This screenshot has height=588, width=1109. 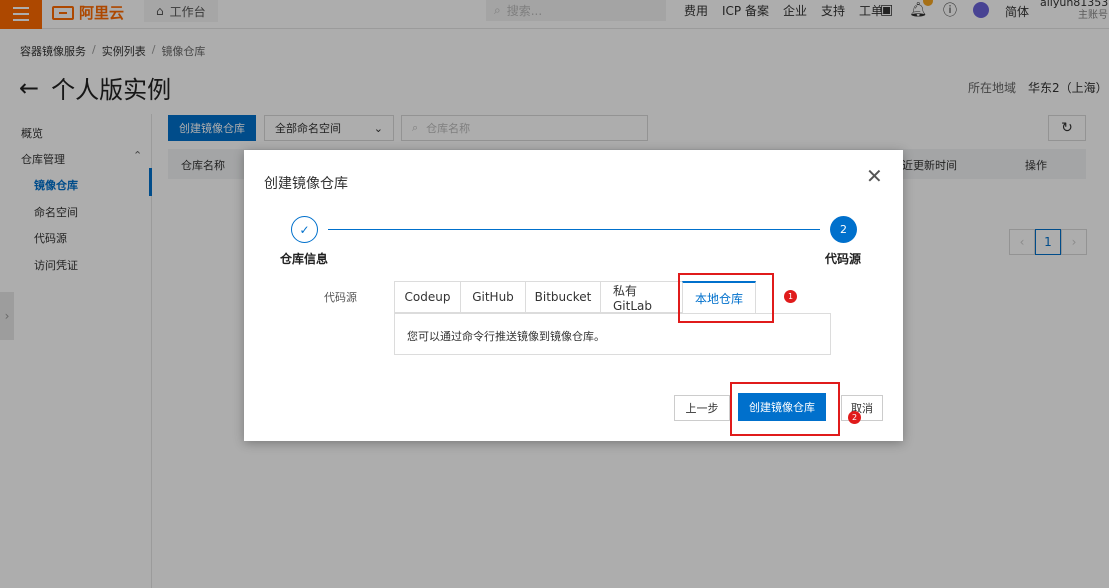 I want to click on tab-github: GitHub, so click(x=492, y=297).